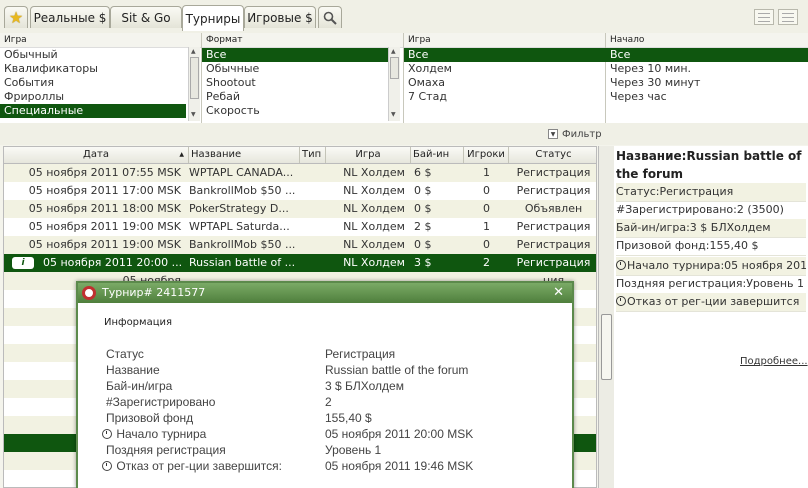 Image resolution: width=808 pixels, height=488 pixels. What do you see at coordinates (93, 69) in the screenshot?
I see `filter-option: Квалификаторы` at bounding box center [93, 69].